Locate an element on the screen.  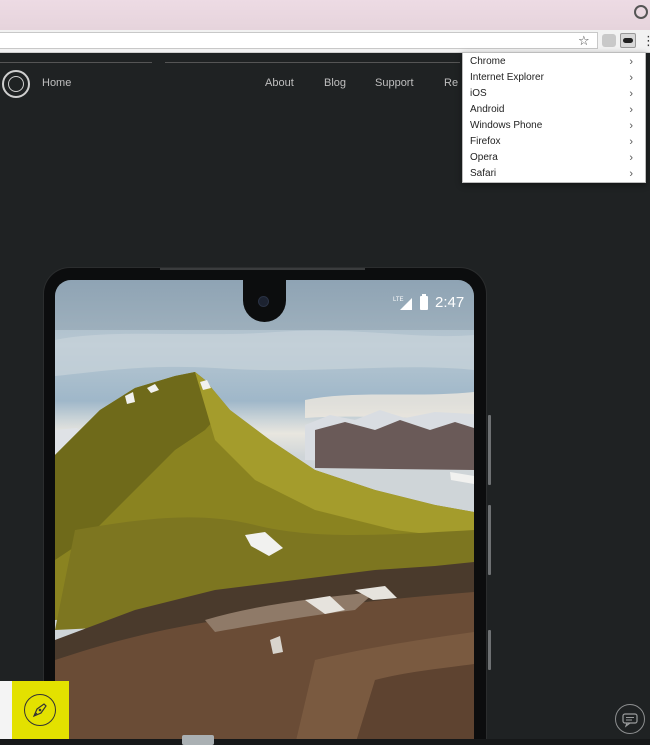
camera-notch is located at coordinates (264, 301).